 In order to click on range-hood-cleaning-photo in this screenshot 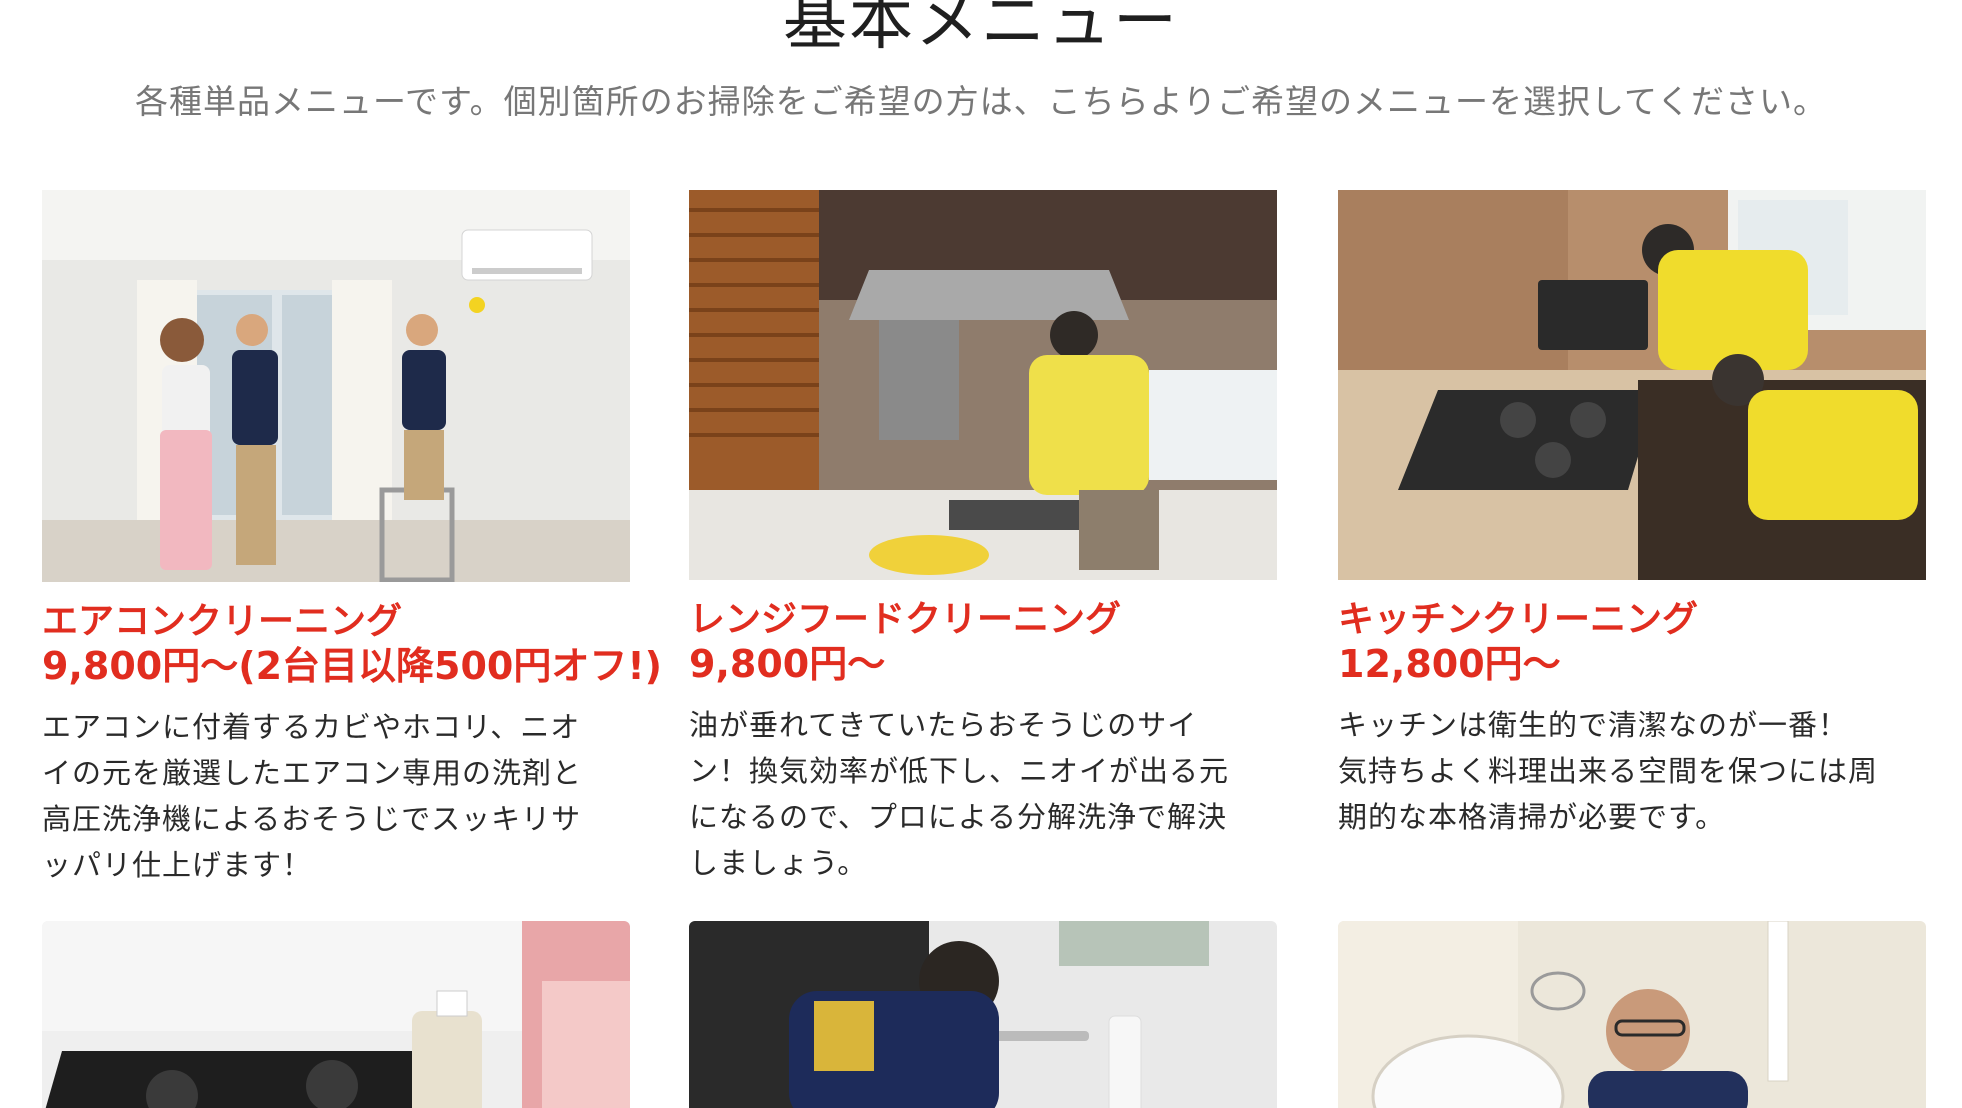, I will do `click(983, 385)`.